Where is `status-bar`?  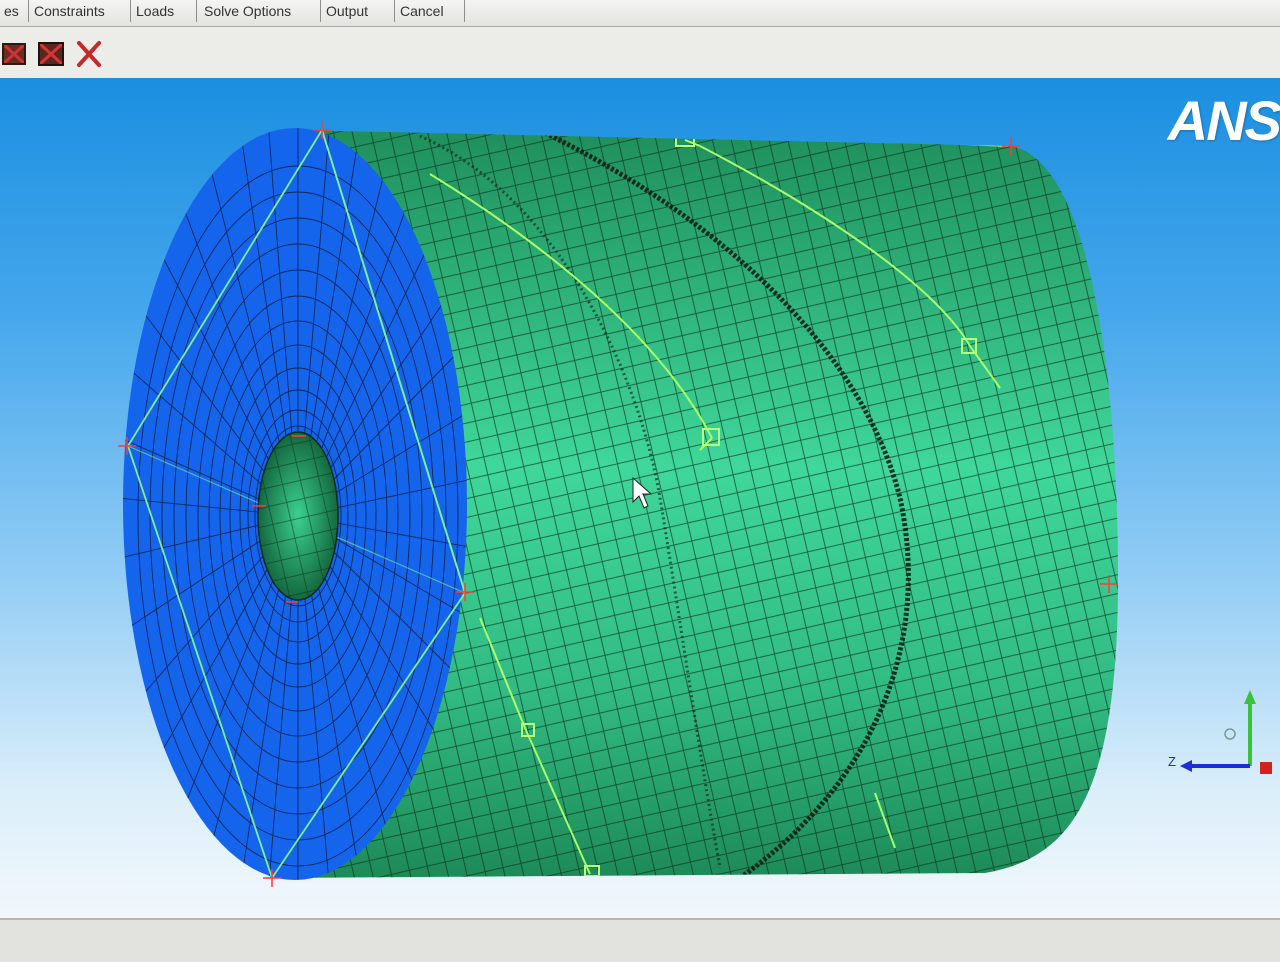
status-bar is located at coordinates (640, 940).